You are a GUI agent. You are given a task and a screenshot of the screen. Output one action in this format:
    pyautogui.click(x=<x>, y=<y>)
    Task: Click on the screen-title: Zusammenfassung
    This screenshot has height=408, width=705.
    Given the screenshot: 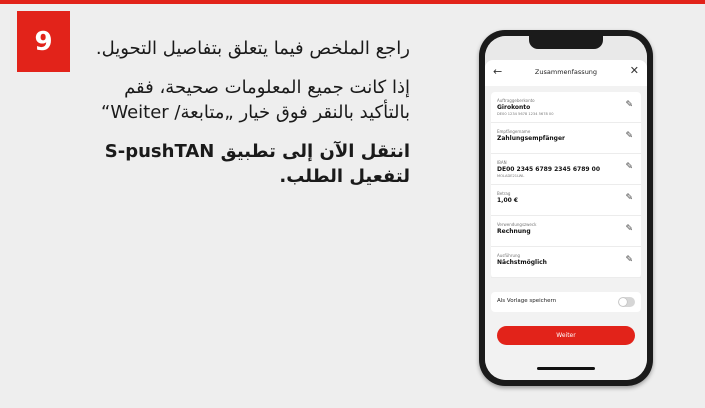 What is the action you would take?
    pyautogui.click(x=566, y=72)
    